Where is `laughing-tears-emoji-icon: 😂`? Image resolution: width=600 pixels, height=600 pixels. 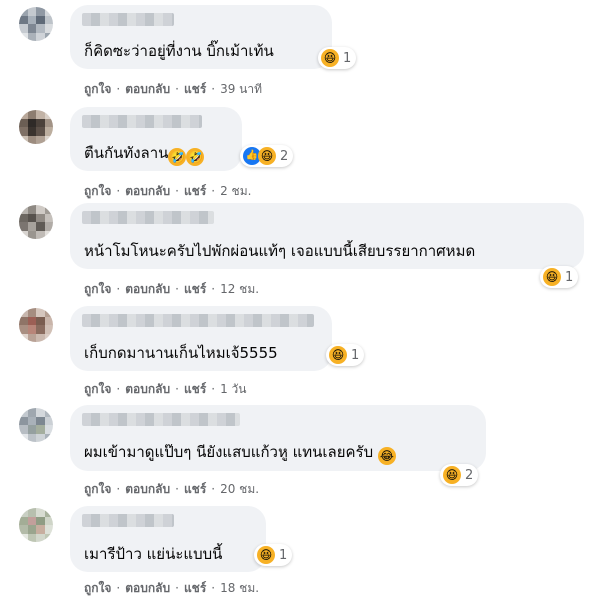 laughing-tears-emoji-icon: 😂 is located at coordinates (386, 456).